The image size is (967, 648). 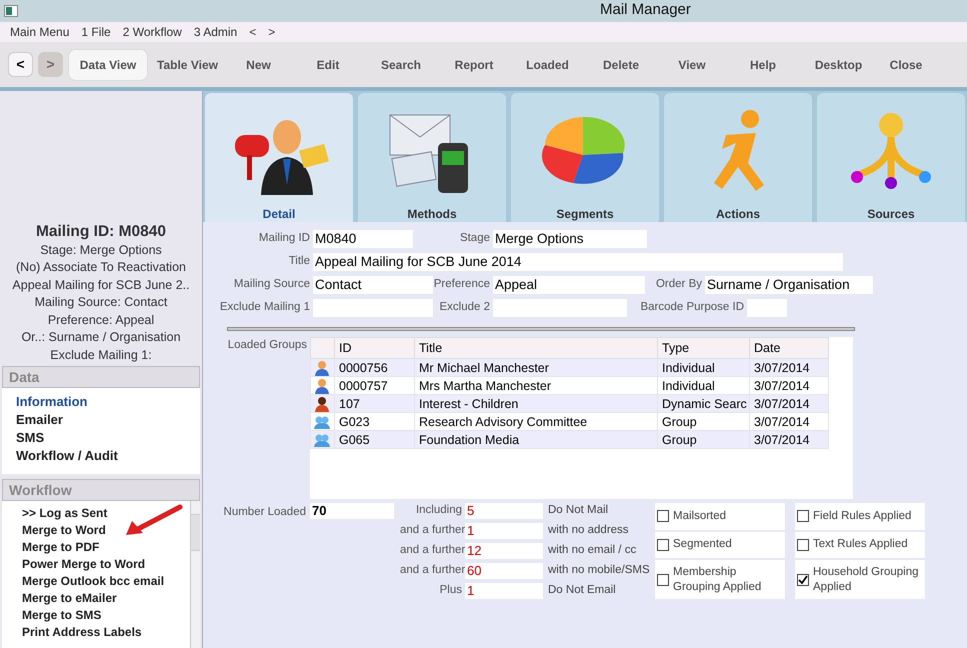 I want to click on column-header: Type, so click(x=704, y=348).